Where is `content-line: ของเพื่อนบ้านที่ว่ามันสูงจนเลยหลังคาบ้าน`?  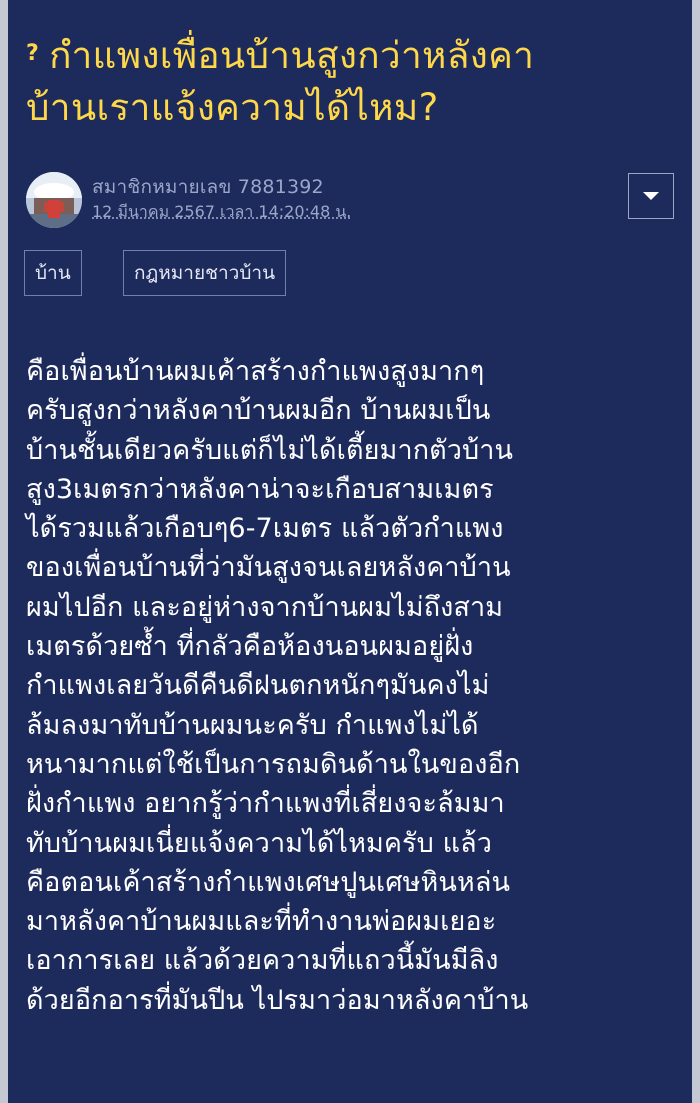 content-line: ของเพื่อนบ้านที่ว่ามันสูงจนเลยหลังคาบ้าน is located at coordinates (268, 568).